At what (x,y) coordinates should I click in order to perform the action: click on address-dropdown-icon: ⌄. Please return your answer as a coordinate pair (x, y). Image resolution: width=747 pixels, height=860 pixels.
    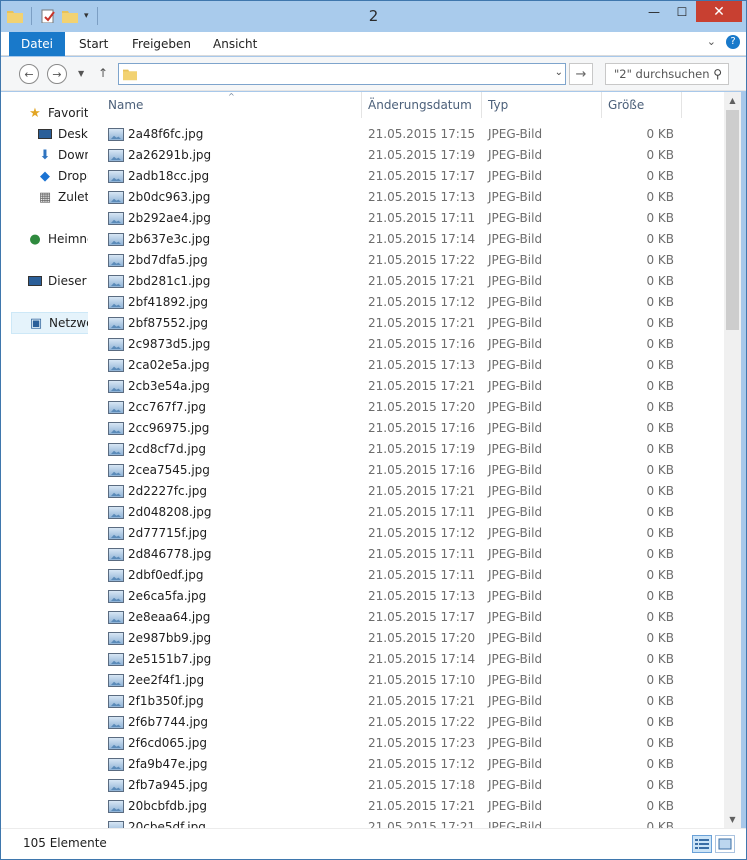
    Looking at the image, I should click on (559, 72).